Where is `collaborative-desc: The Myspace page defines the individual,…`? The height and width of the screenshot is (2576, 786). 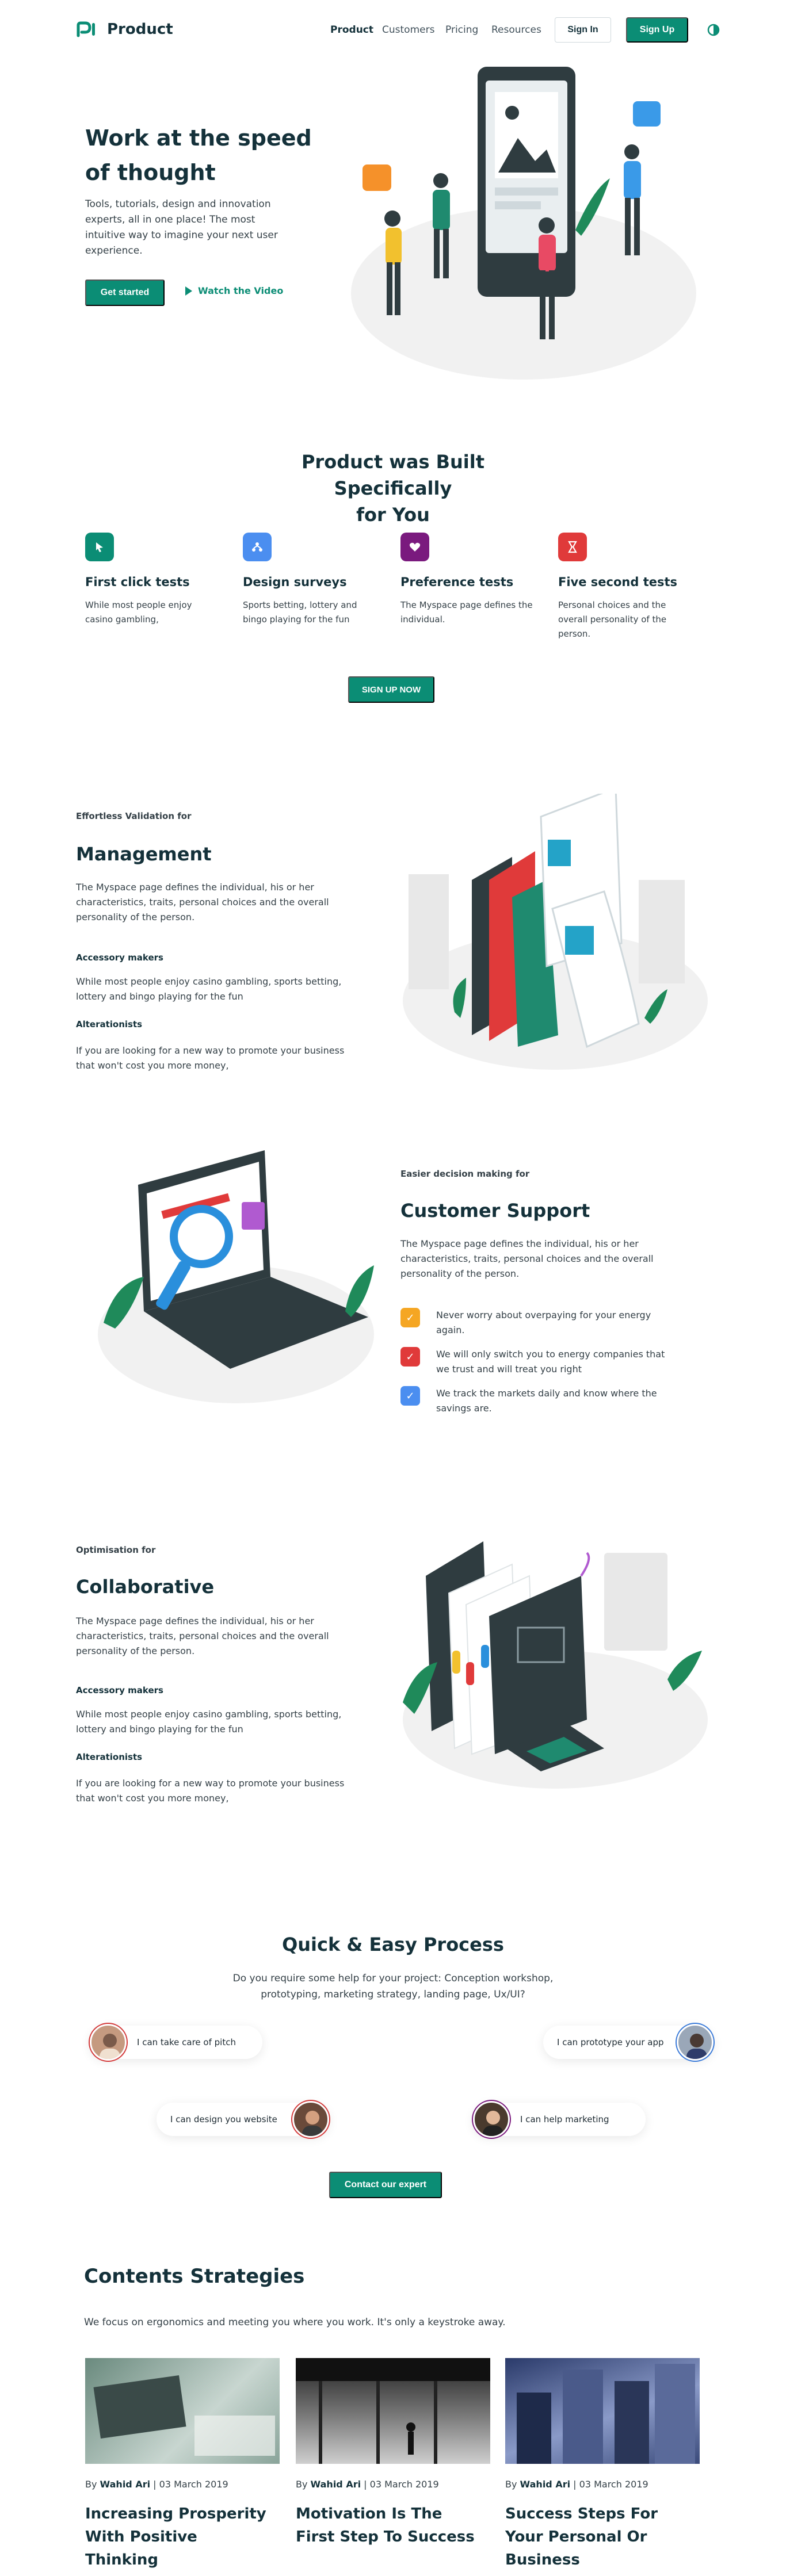
collaborative-desc: The Myspace page defines the individual,… is located at coordinates (203, 1636).